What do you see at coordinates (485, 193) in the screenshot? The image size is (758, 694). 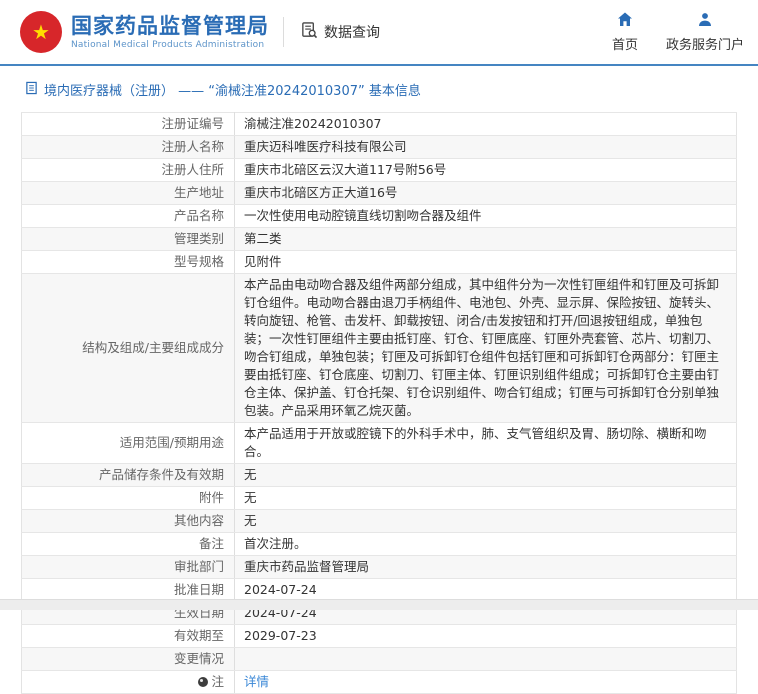 I see `row-value: 重庆市北碚区方正大道16号` at bounding box center [485, 193].